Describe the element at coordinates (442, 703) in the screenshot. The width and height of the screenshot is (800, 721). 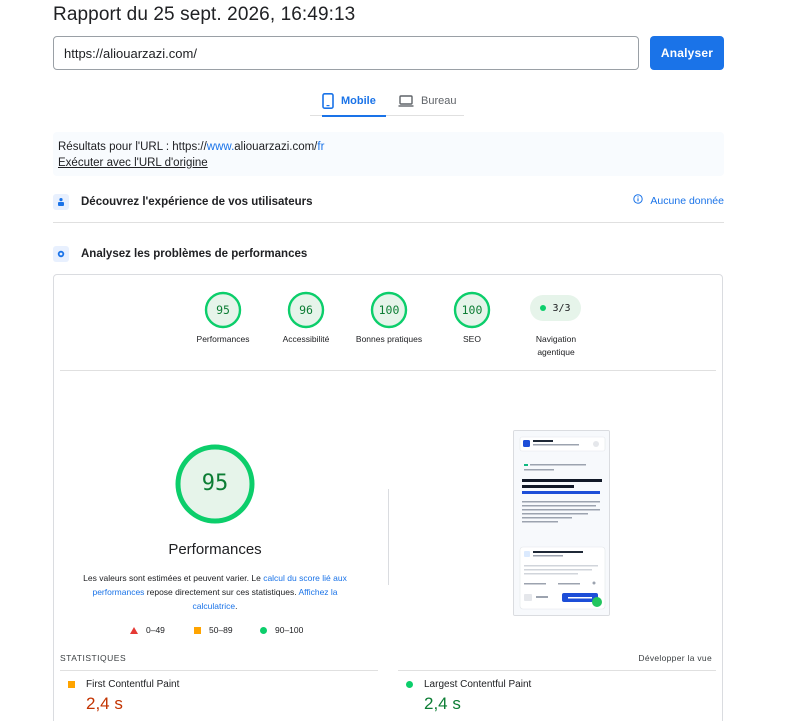
I see `metric-lcp-value: 2,4 s` at that location.